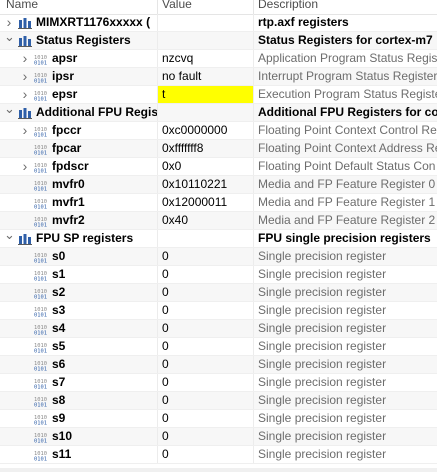  What do you see at coordinates (78, 112) in the screenshot?
I see `name-cell: ⌄ Additional FPU Regist` at bounding box center [78, 112].